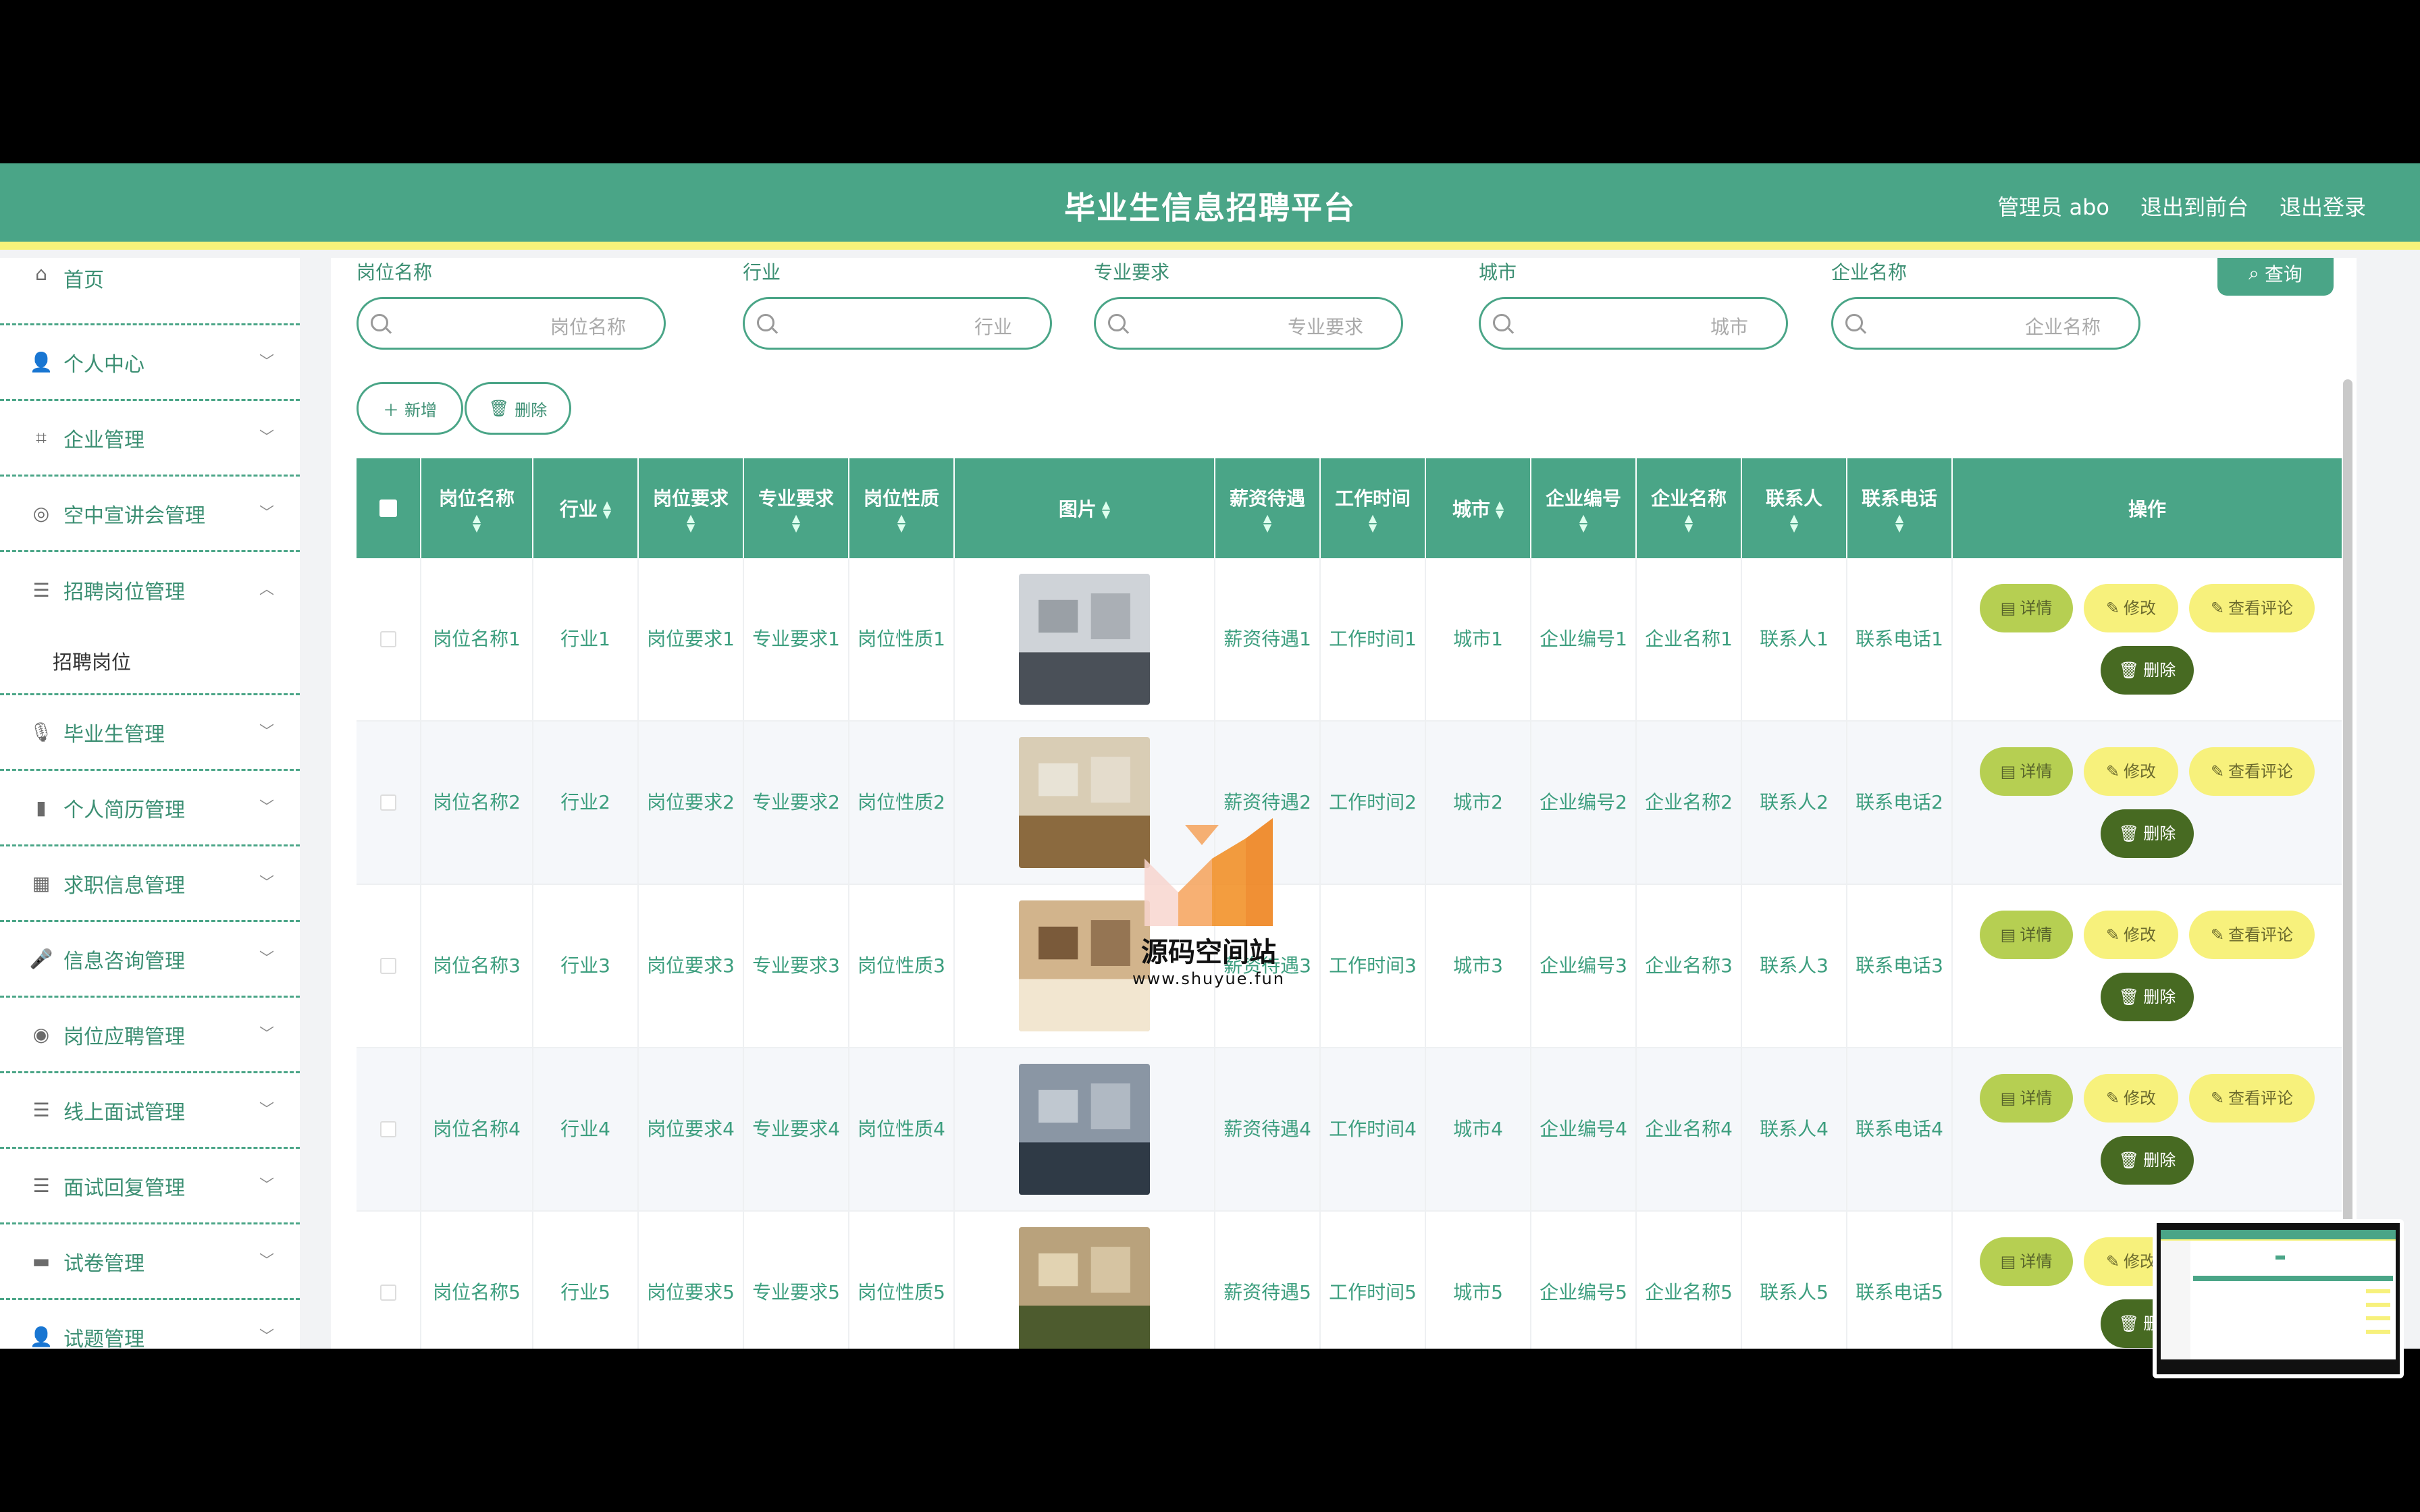 This screenshot has width=2420, height=1512. What do you see at coordinates (1900, 508) in the screenshot?
I see `col-phone: 联系电话 ▲ ▼` at bounding box center [1900, 508].